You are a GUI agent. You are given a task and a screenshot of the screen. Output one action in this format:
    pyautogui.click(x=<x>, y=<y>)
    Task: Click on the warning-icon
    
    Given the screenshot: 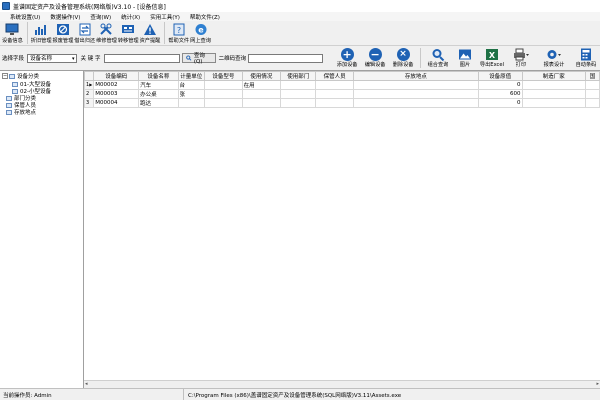 What is the action you would take?
    pyautogui.click(x=150, y=29)
    